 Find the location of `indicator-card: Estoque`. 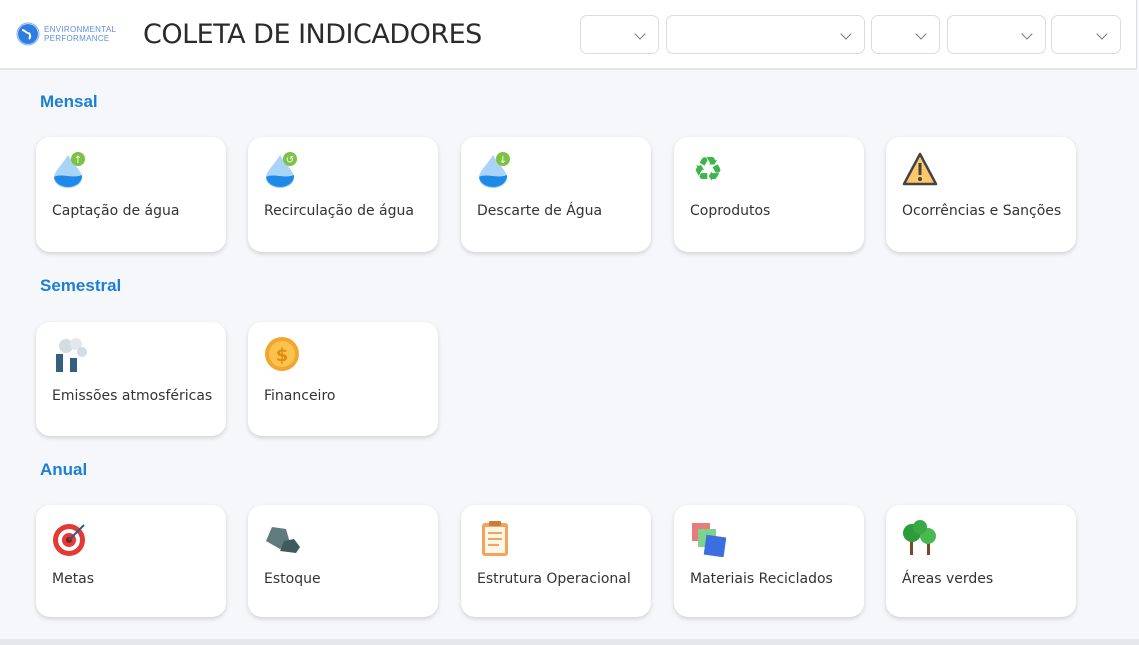

indicator-card: Estoque is located at coordinates (343, 561).